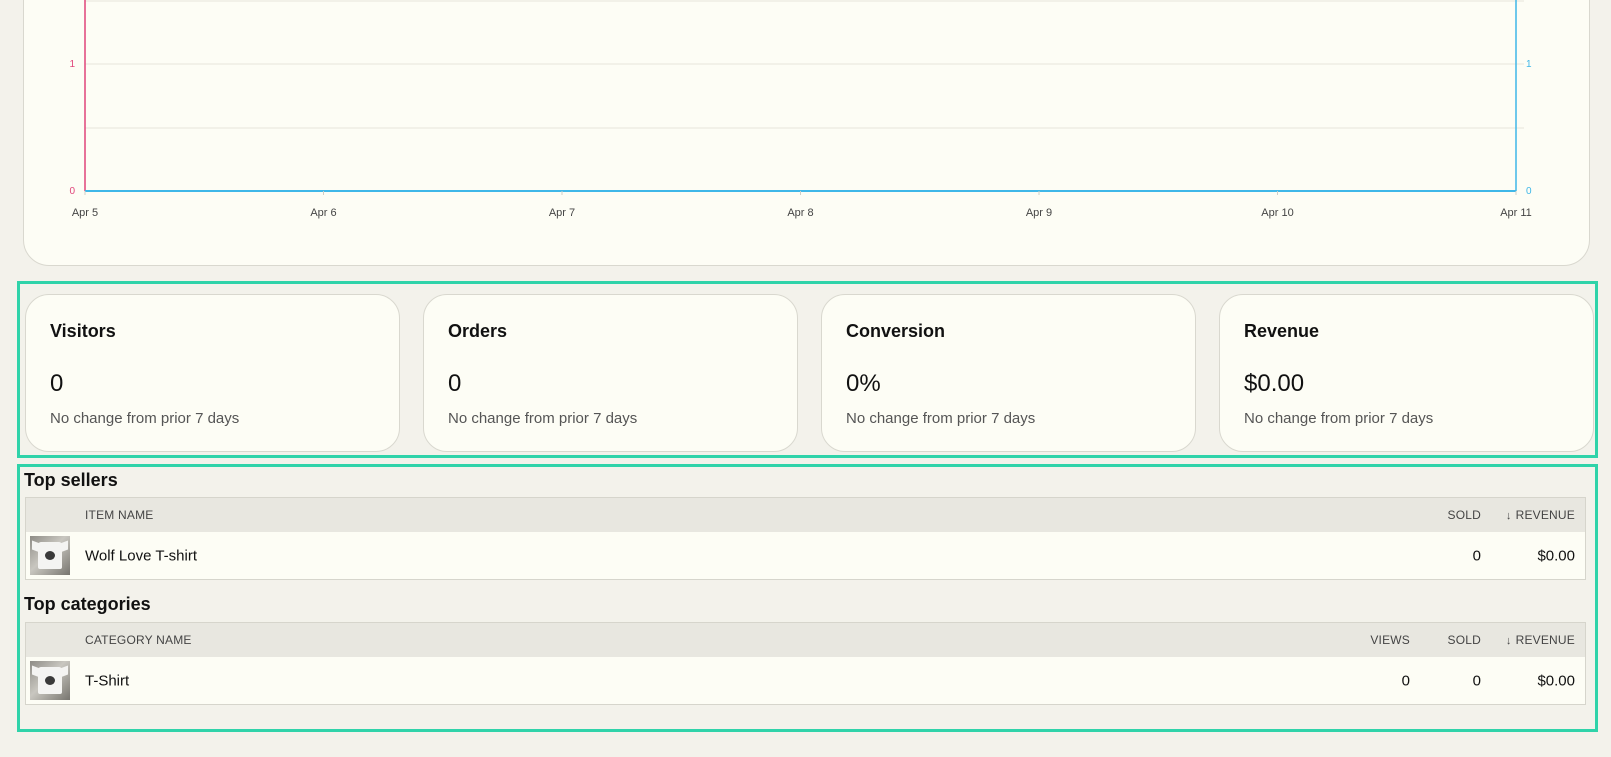 The height and width of the screenshot is (757, 1611). Describe the element at coordinates (1556, 680) in the screenshot. I see `category-revenue: $0.00` at that location.